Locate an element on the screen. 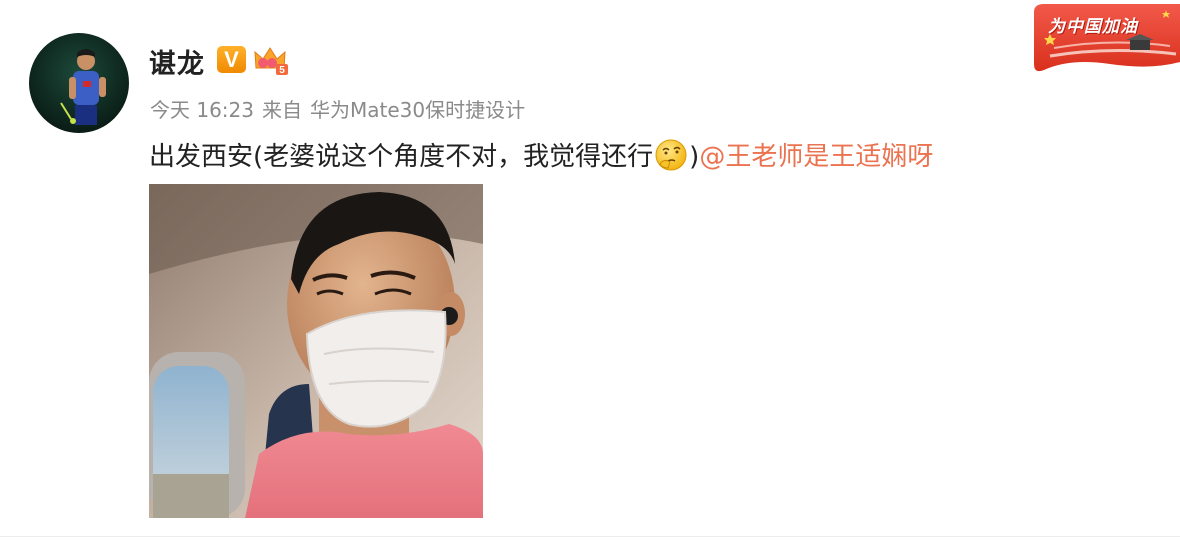  post-content: 出发西安(老婆说这个角度不对，我觉得还行 )@王老师是王适娴呀 is located at coordinates (541, 154).